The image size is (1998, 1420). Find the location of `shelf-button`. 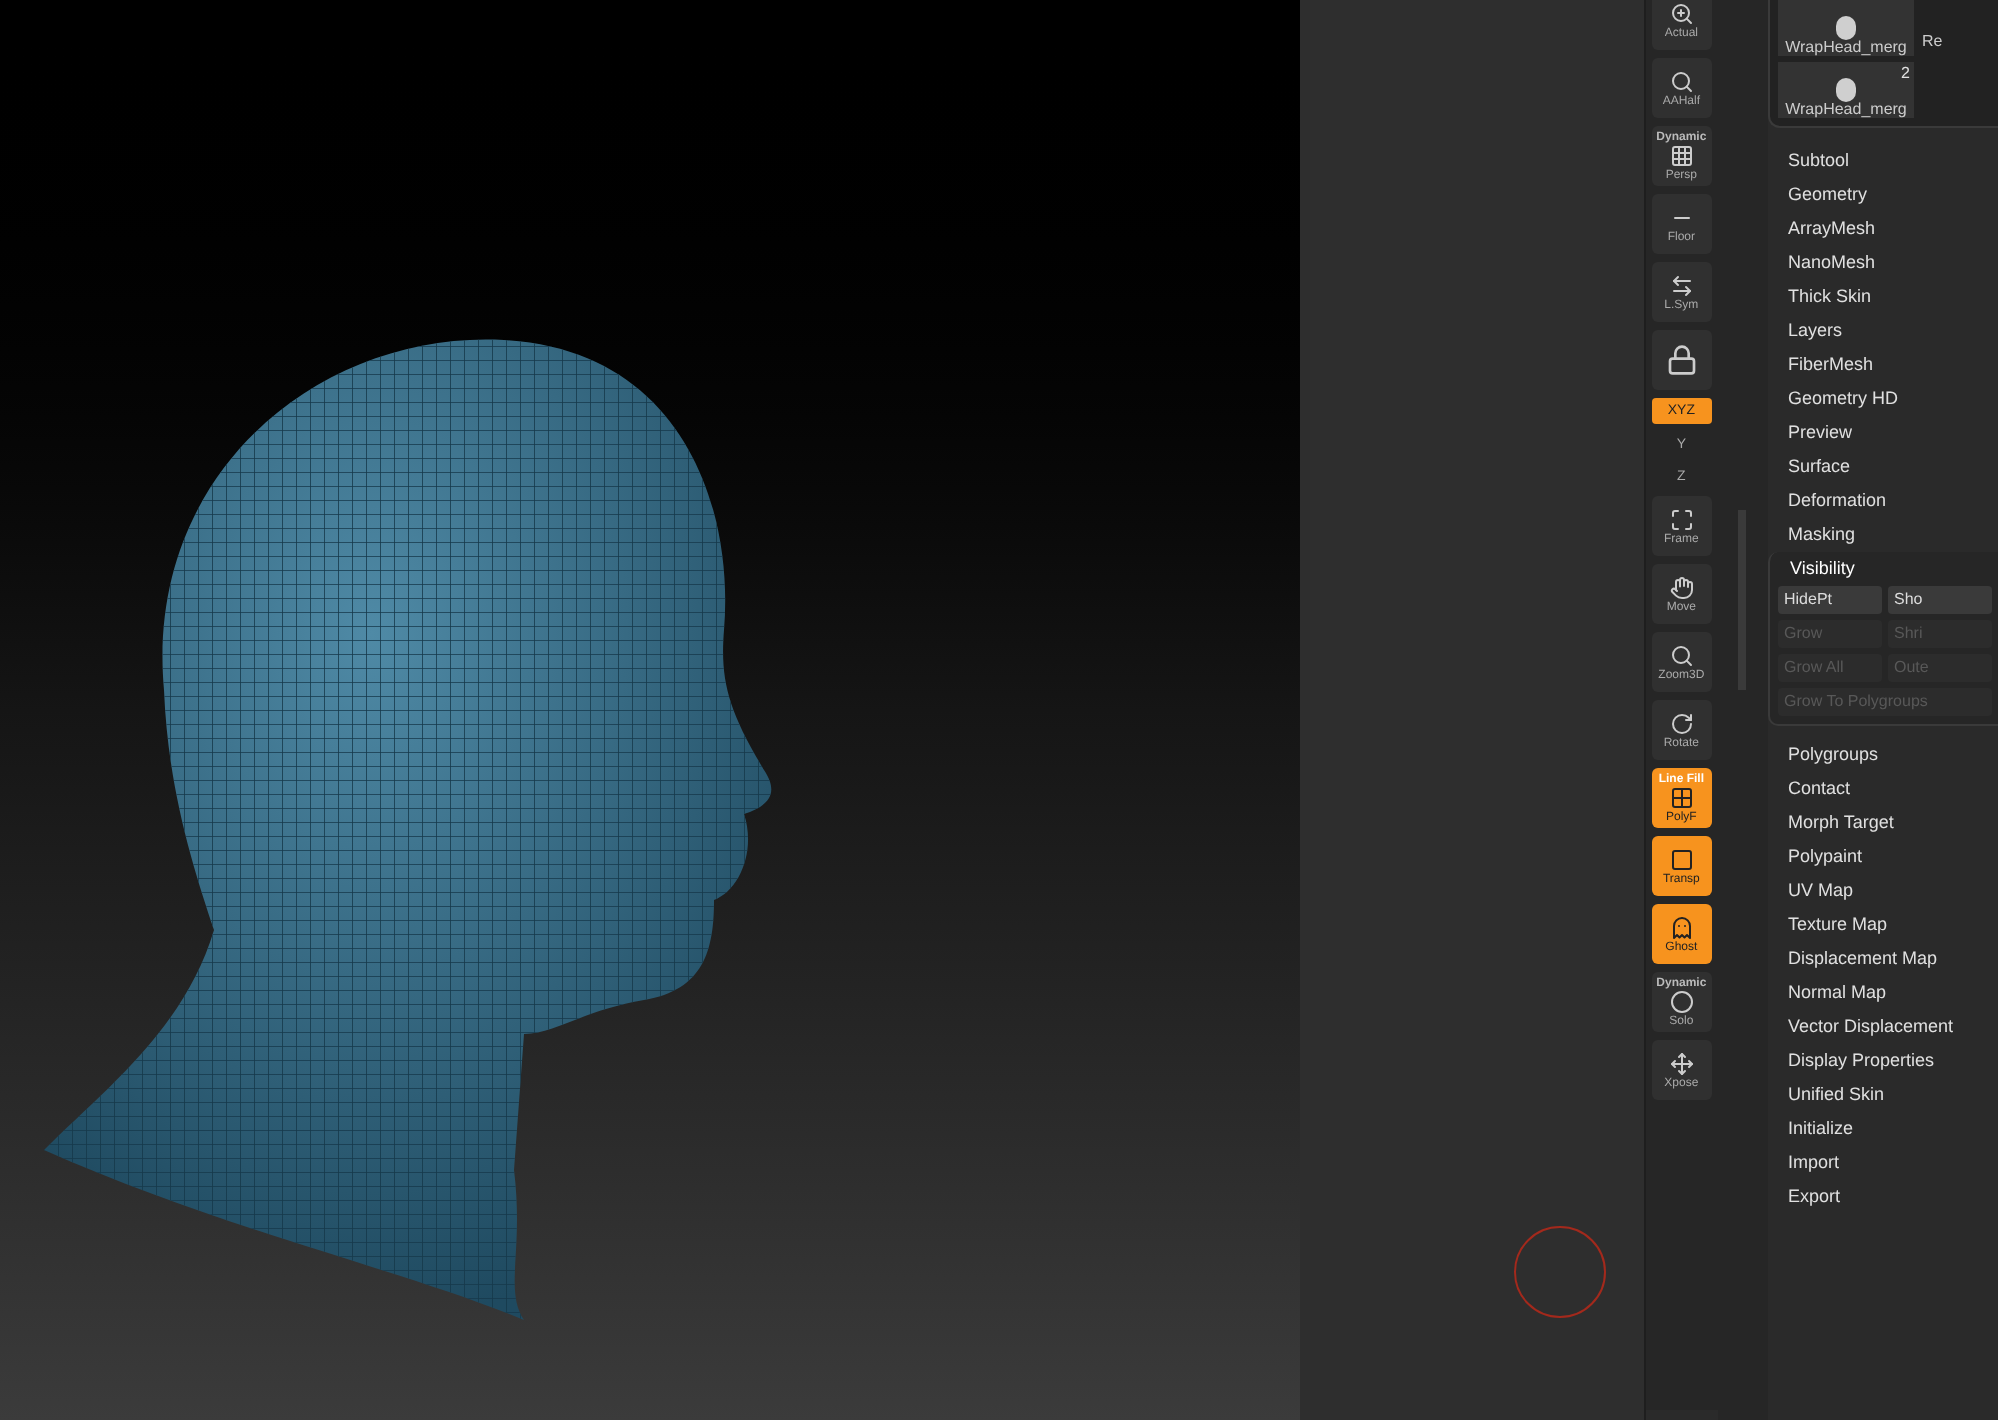

shelf-button is located at coordinates (1681, 360).